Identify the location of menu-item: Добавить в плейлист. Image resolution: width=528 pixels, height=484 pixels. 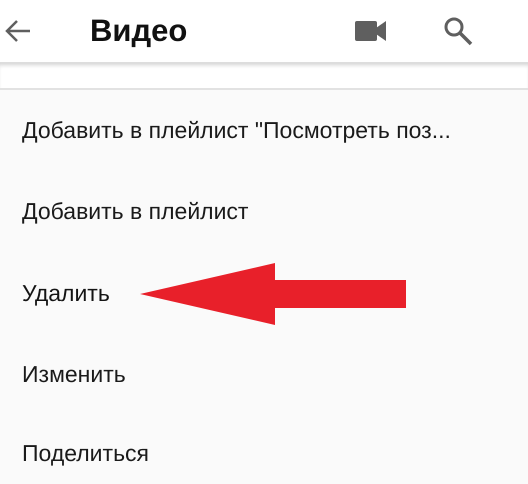
(135, 212).